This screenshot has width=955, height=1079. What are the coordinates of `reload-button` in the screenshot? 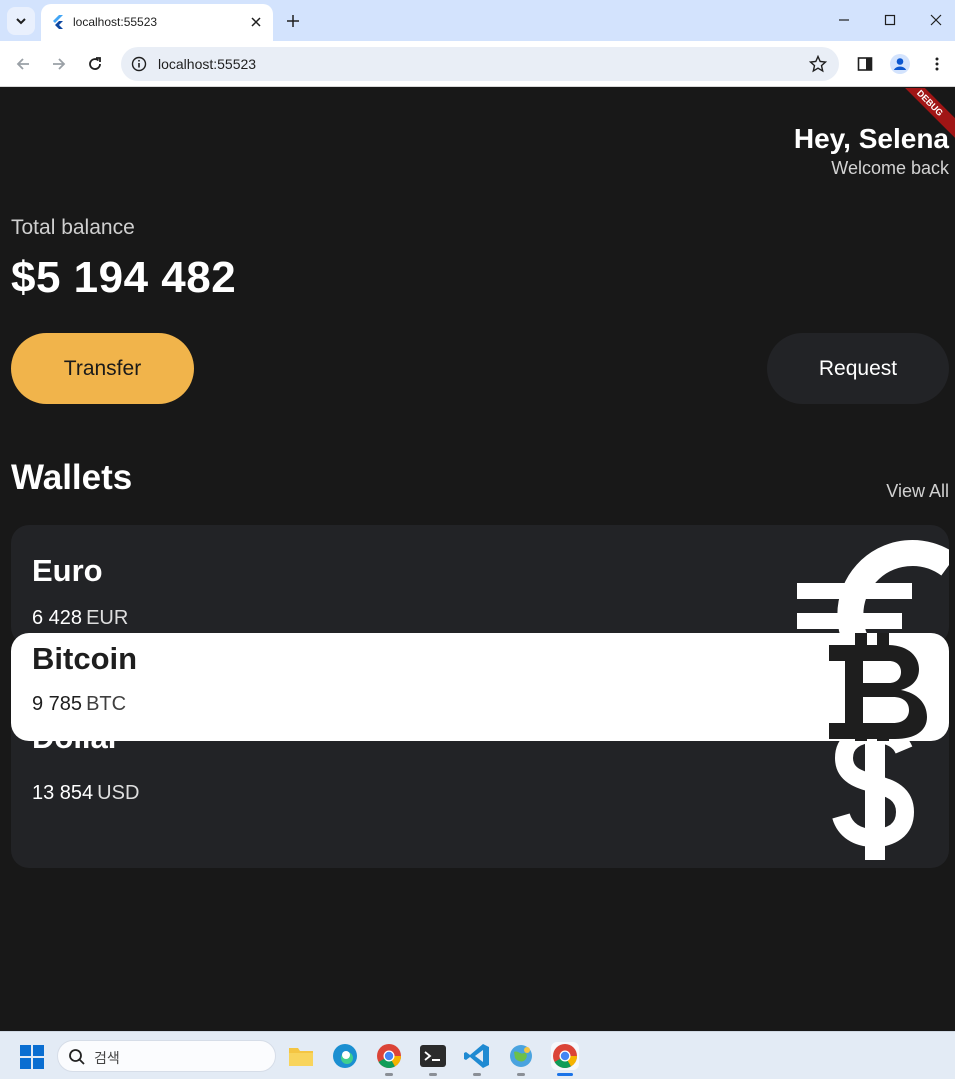 It's located at (95, 64).